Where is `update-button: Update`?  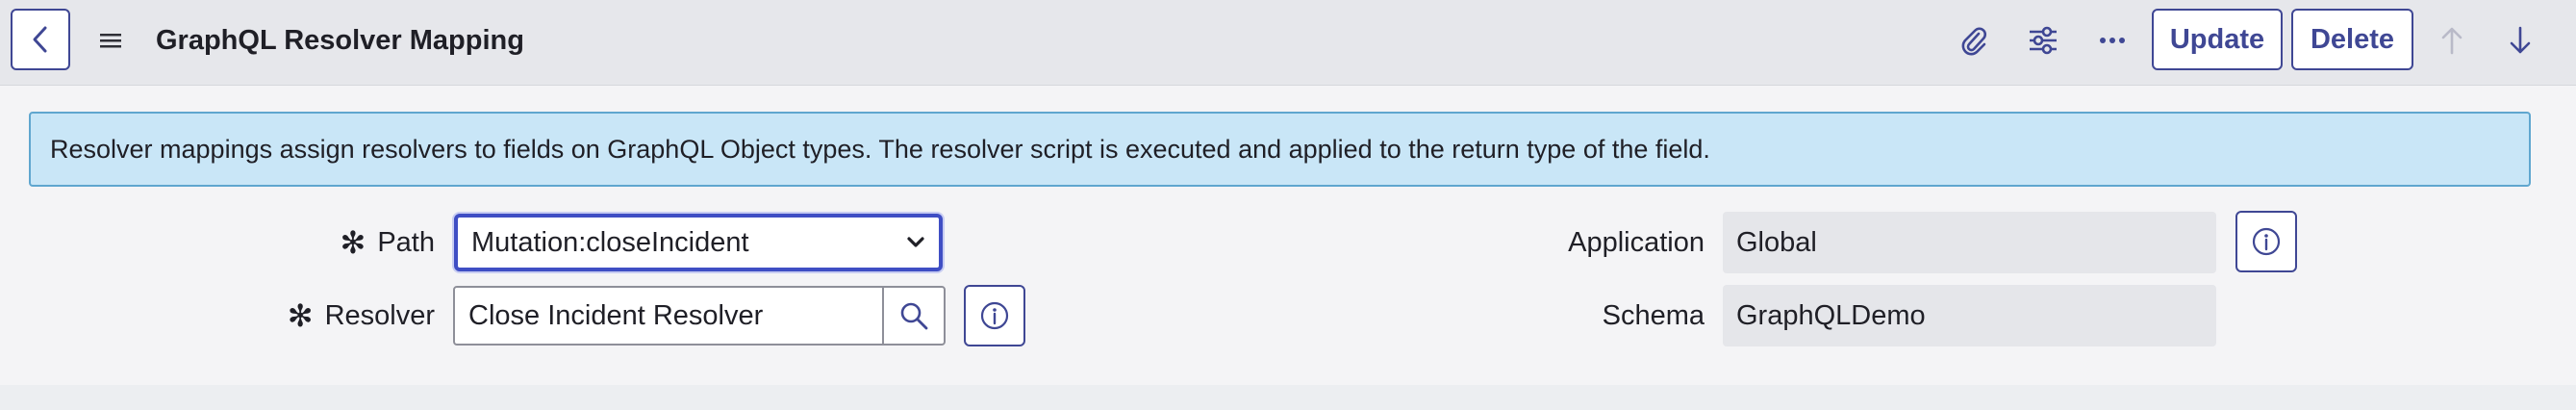 update-button: Update is located at coordinates (2217, 40).